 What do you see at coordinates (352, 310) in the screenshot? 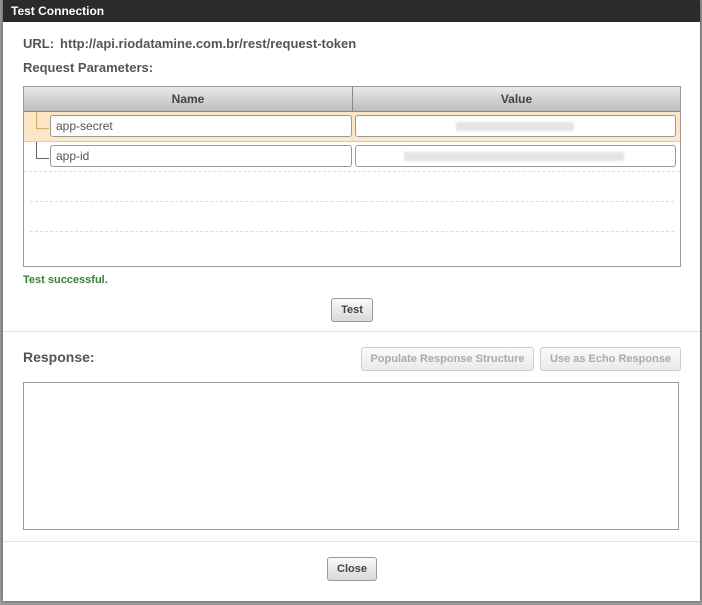
I see `test-button: Test` at bounding box center [352, 310].